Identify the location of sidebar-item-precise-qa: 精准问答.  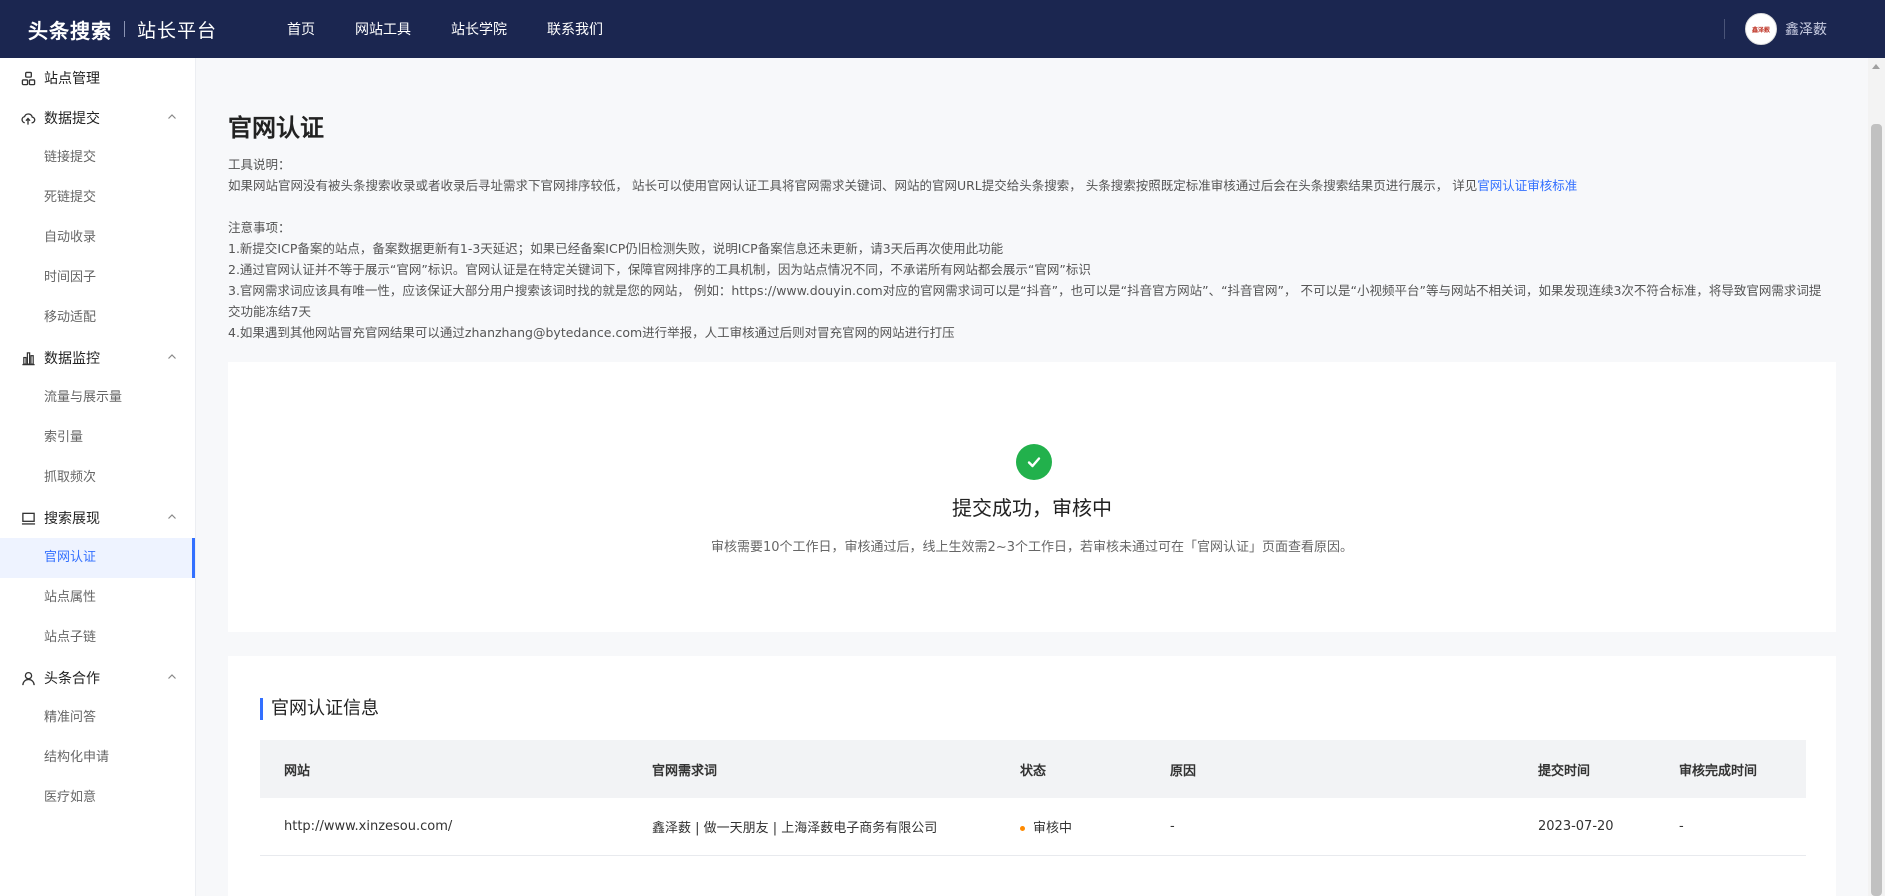
(97, 718).